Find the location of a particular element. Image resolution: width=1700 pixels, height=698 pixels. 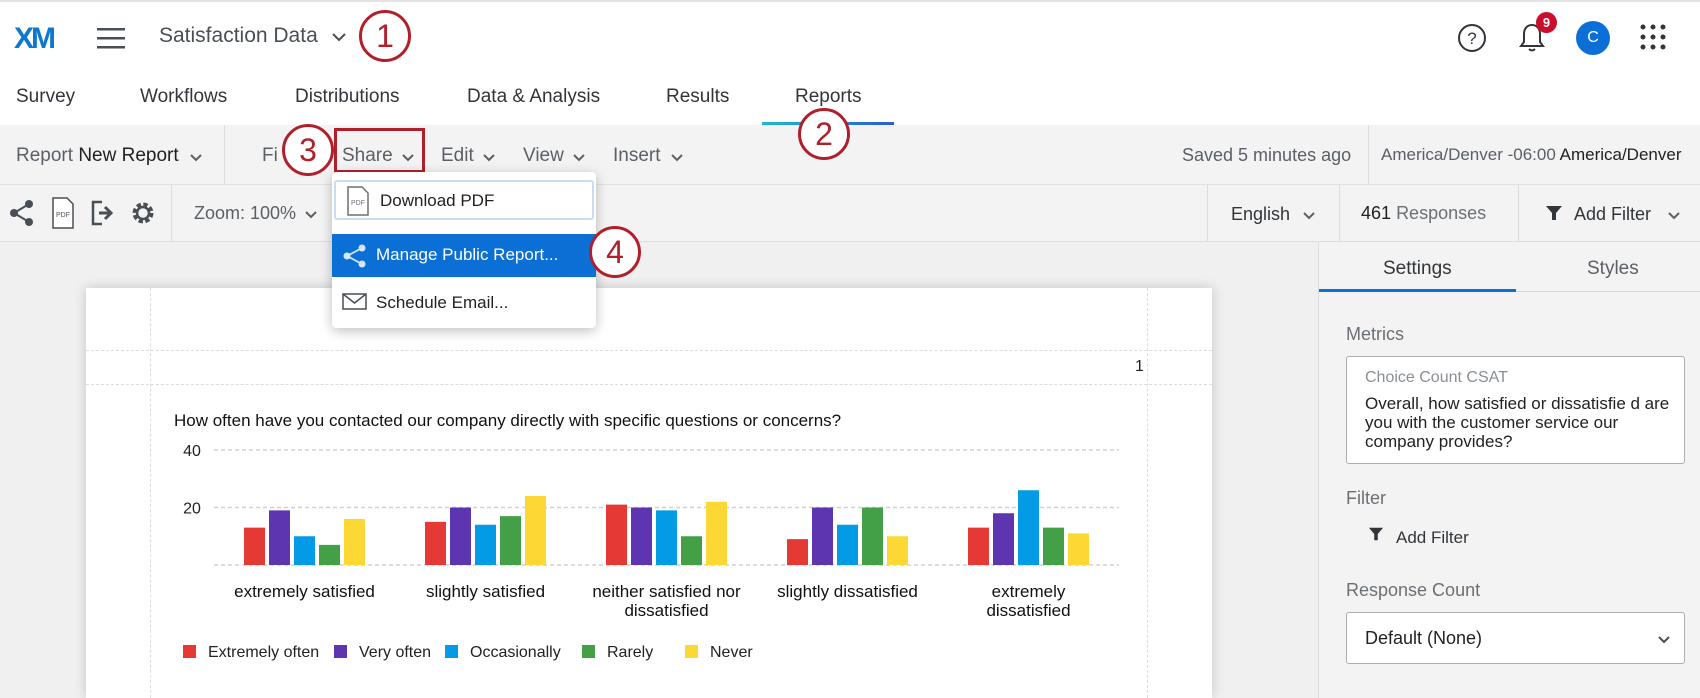

page-margin-line is located at coordinates (649, 384).